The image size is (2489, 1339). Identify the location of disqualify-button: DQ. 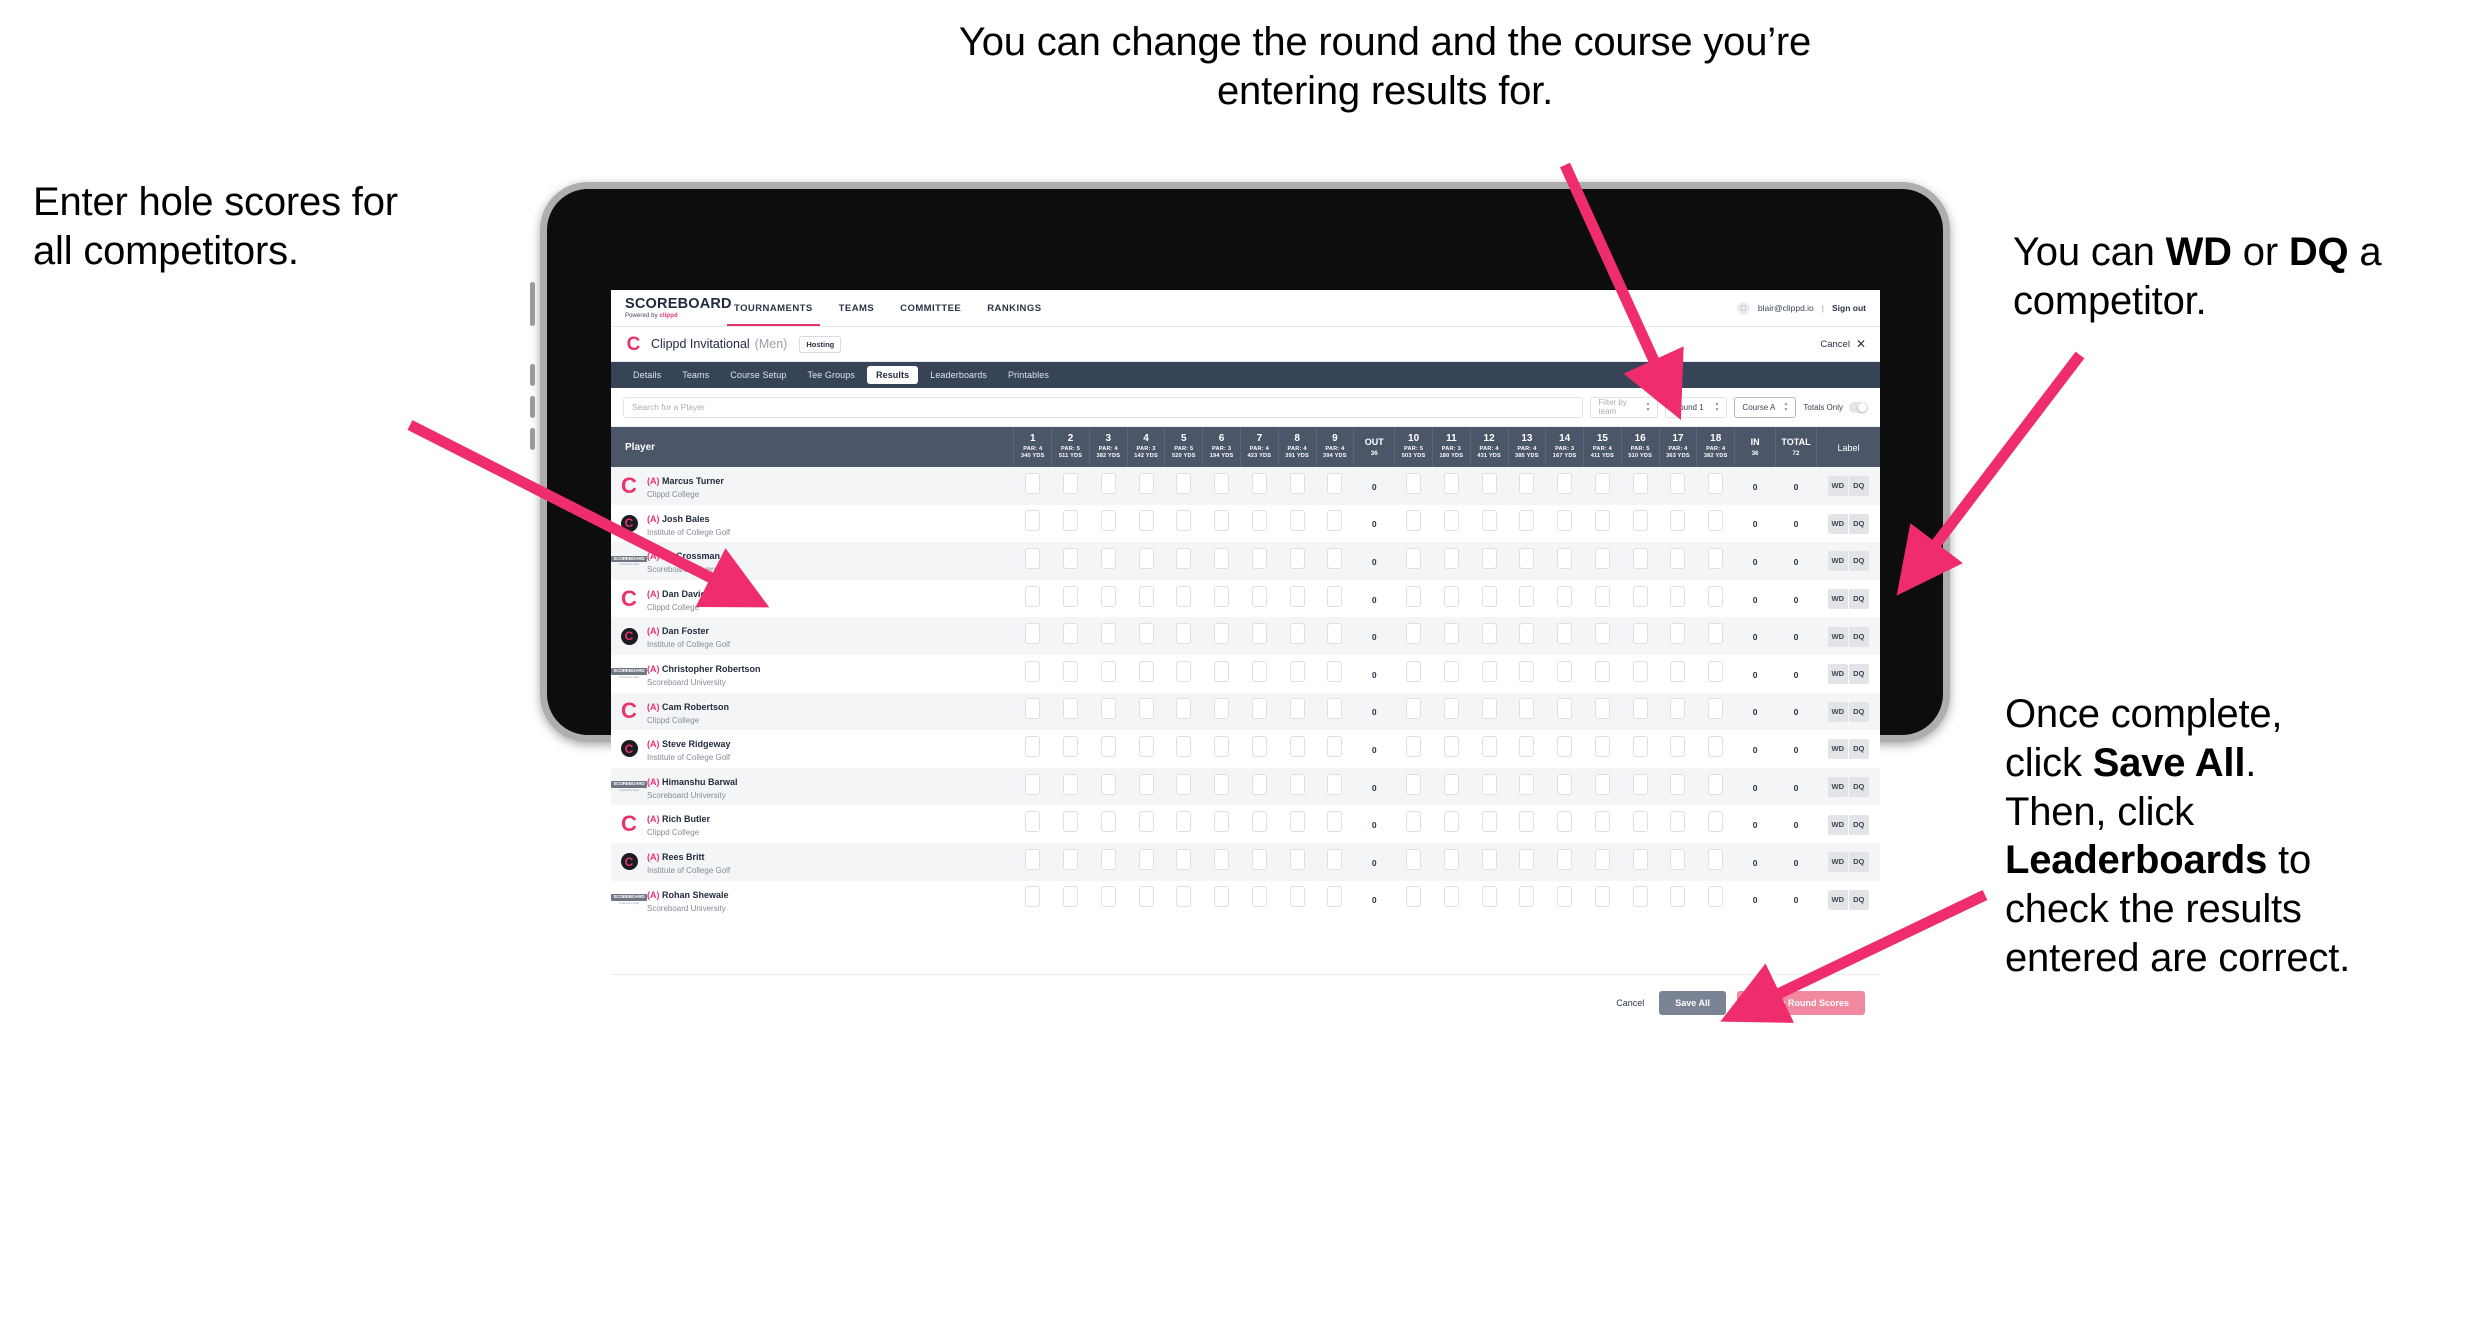
(1858, 749).